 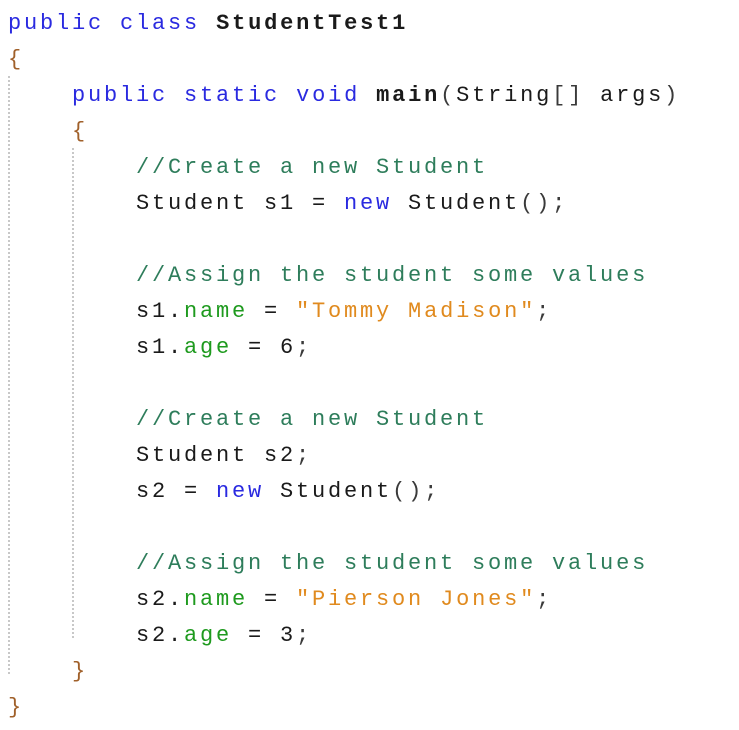 I want to click on code-line: Student s1 = new Student();, so click(x=352, y=204).